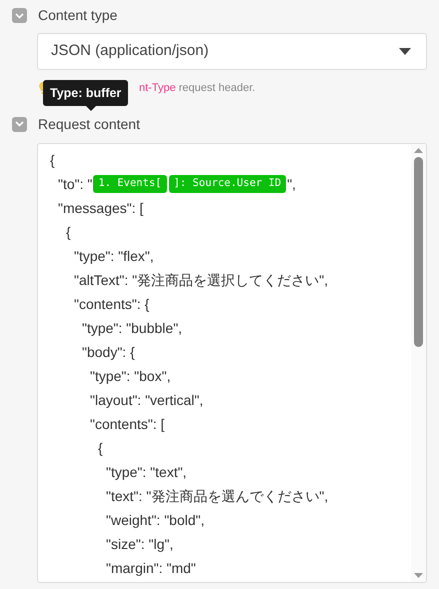 The height and width of the screenshot is (589, 439). Describe the element at coordinates (405, 51) in the screenshot. I see `dropdown-caret-icon` at that location.